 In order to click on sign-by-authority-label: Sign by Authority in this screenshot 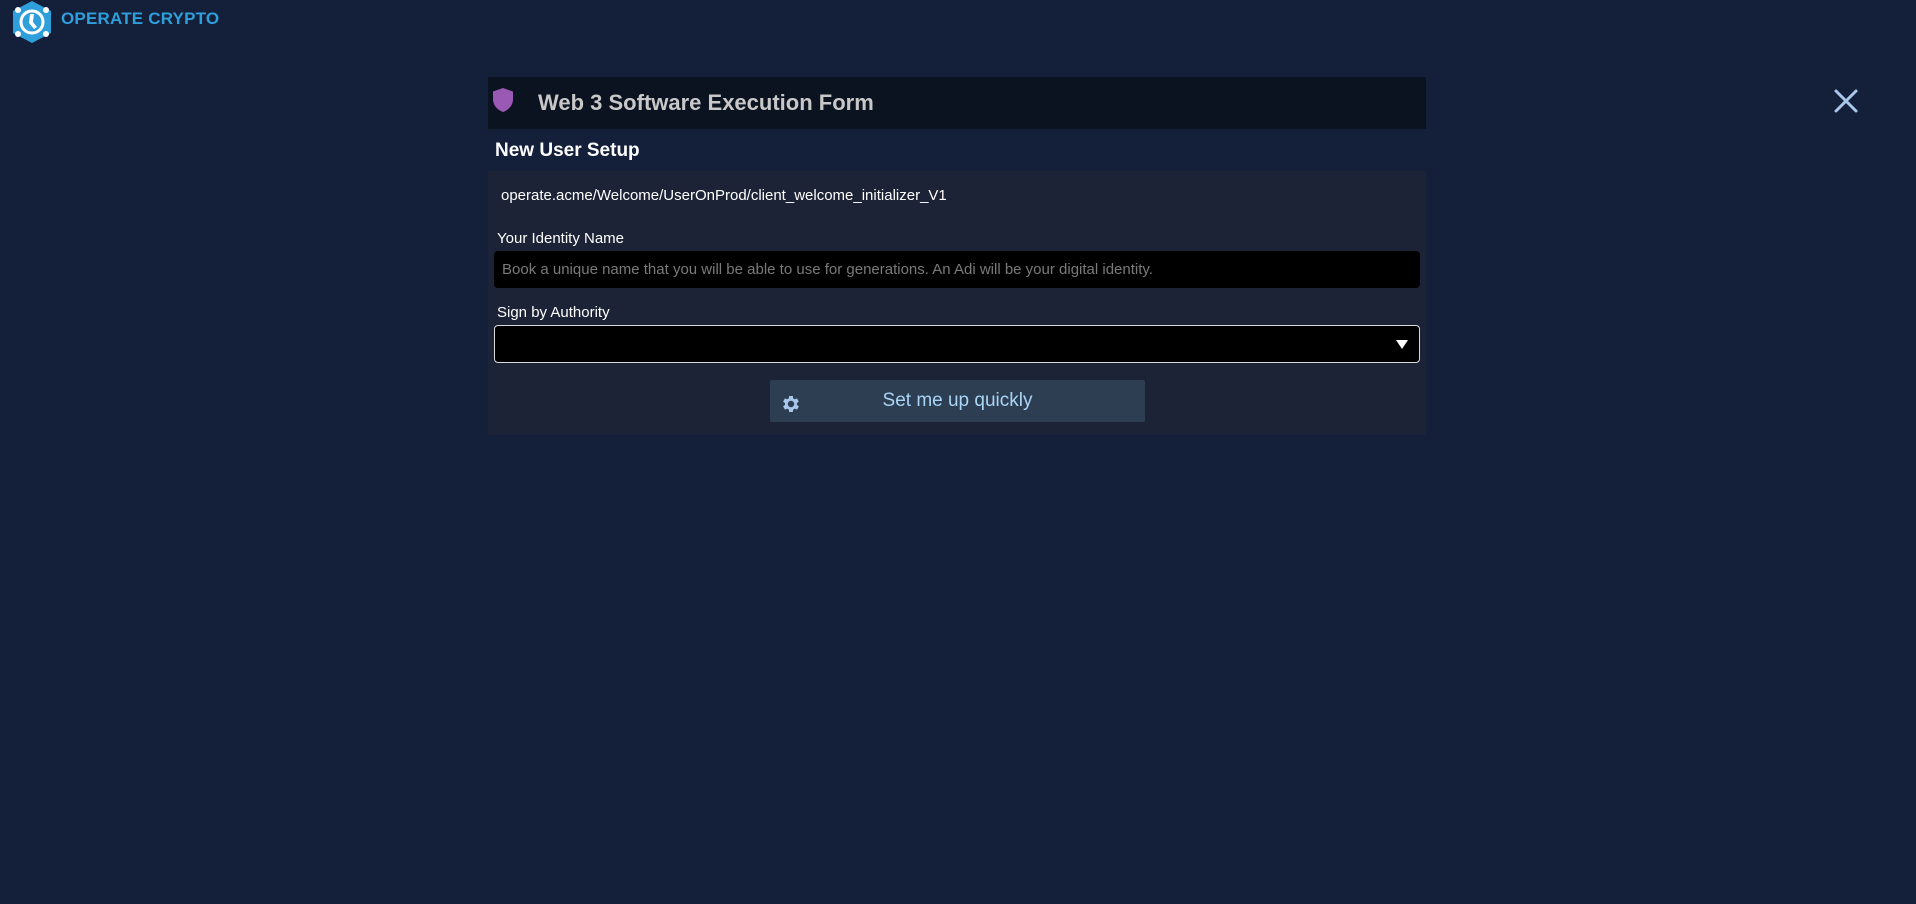, I will do `click(553, 312)`.